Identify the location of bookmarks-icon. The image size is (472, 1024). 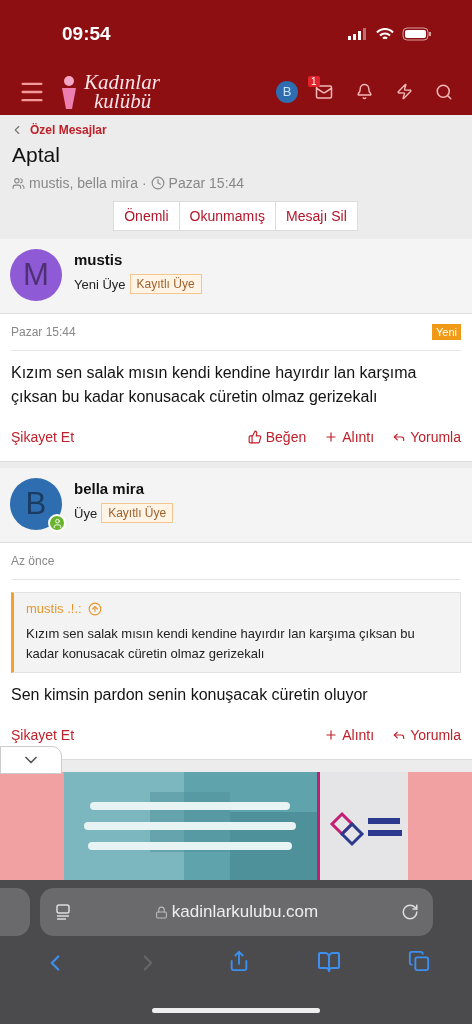
(329, 962).